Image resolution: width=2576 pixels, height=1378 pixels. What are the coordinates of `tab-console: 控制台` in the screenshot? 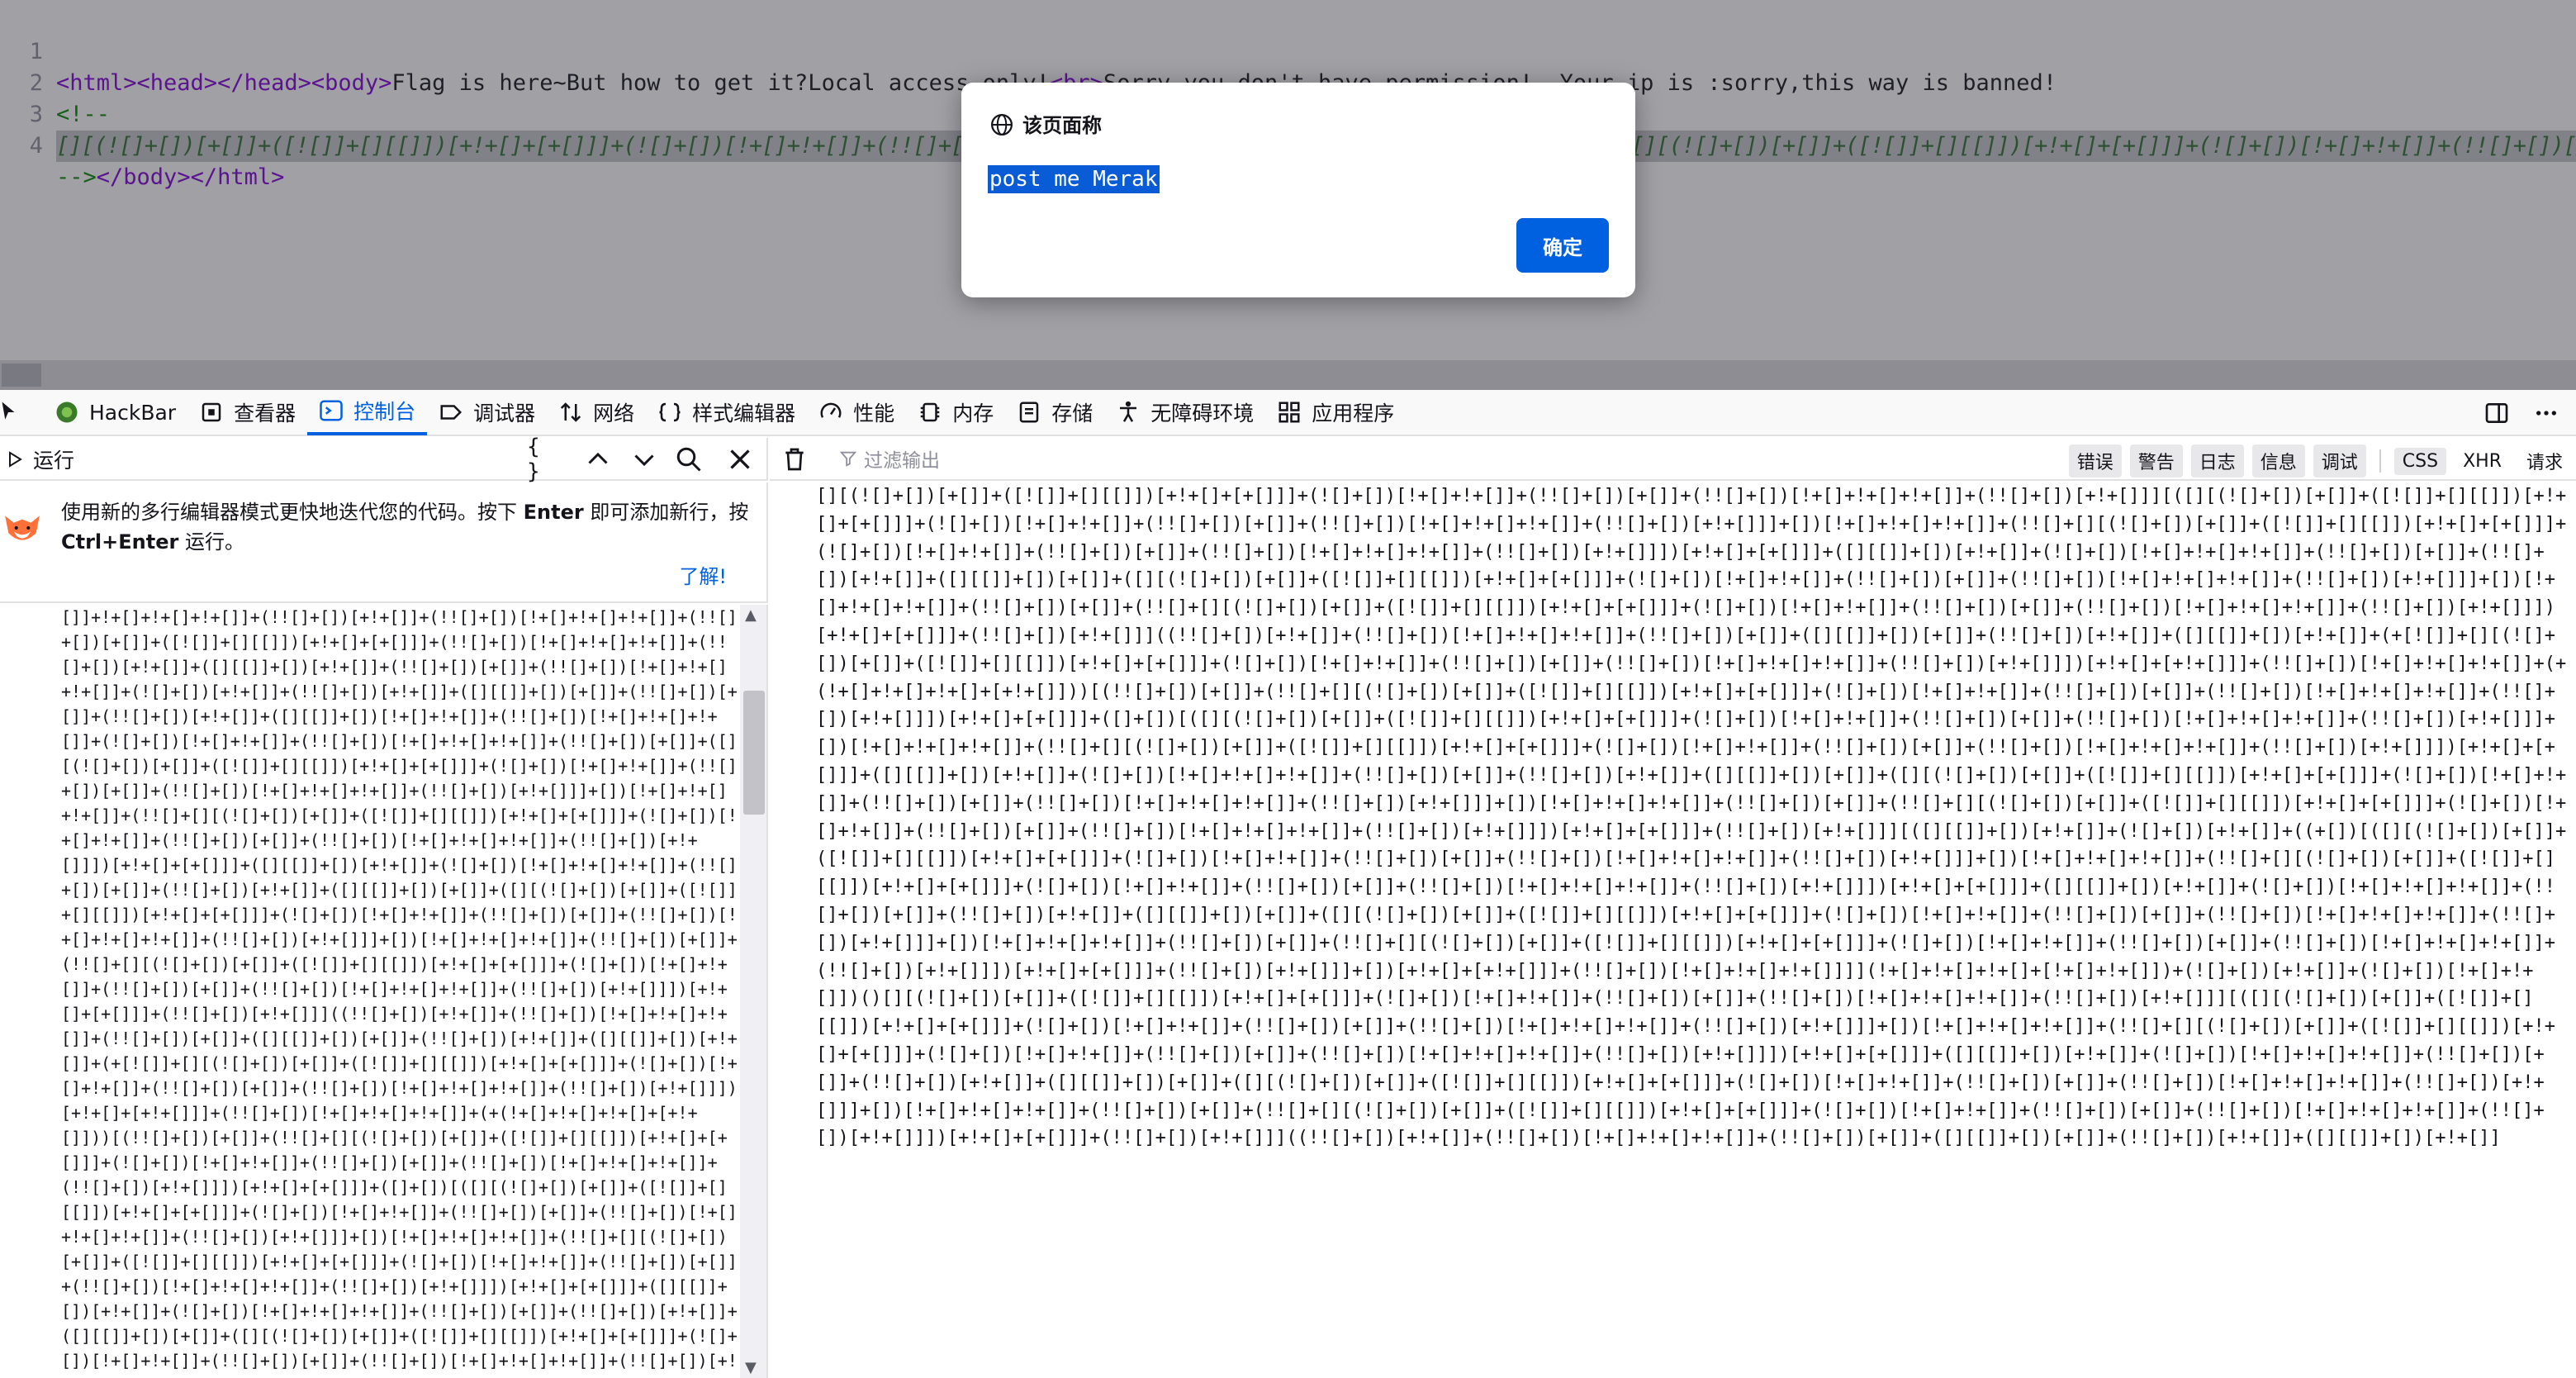 It's located at (367, 412).